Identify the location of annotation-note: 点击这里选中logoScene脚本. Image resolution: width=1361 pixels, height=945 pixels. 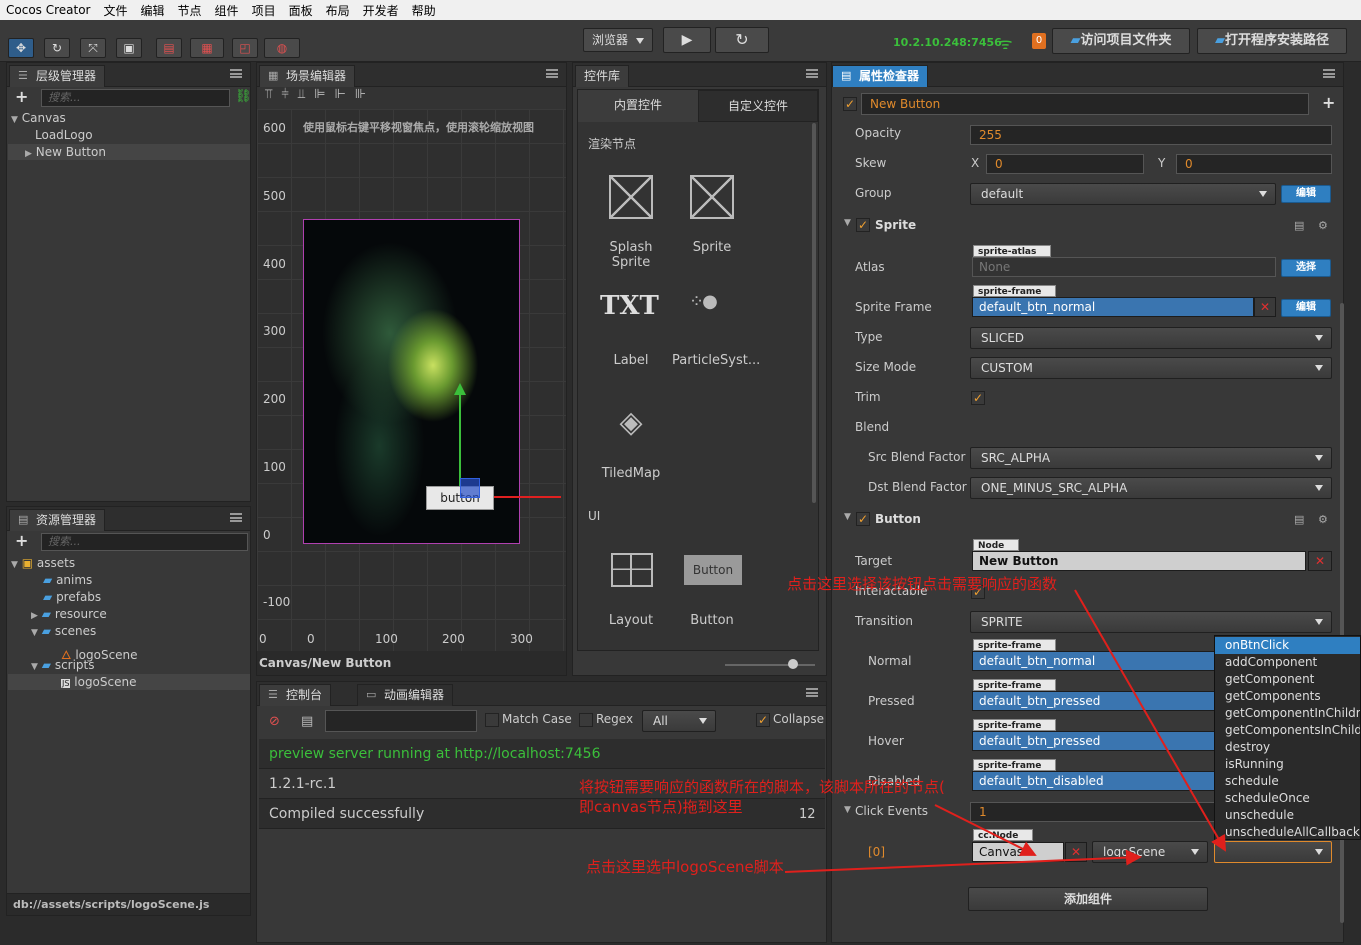
(685, 867).